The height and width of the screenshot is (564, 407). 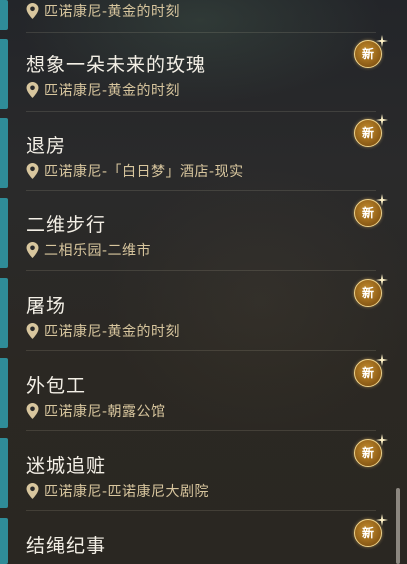 I want to click on list-item: 退房 匹诺康尼-「白日梦」酒店-现实 新, so click(x=203, y=152).